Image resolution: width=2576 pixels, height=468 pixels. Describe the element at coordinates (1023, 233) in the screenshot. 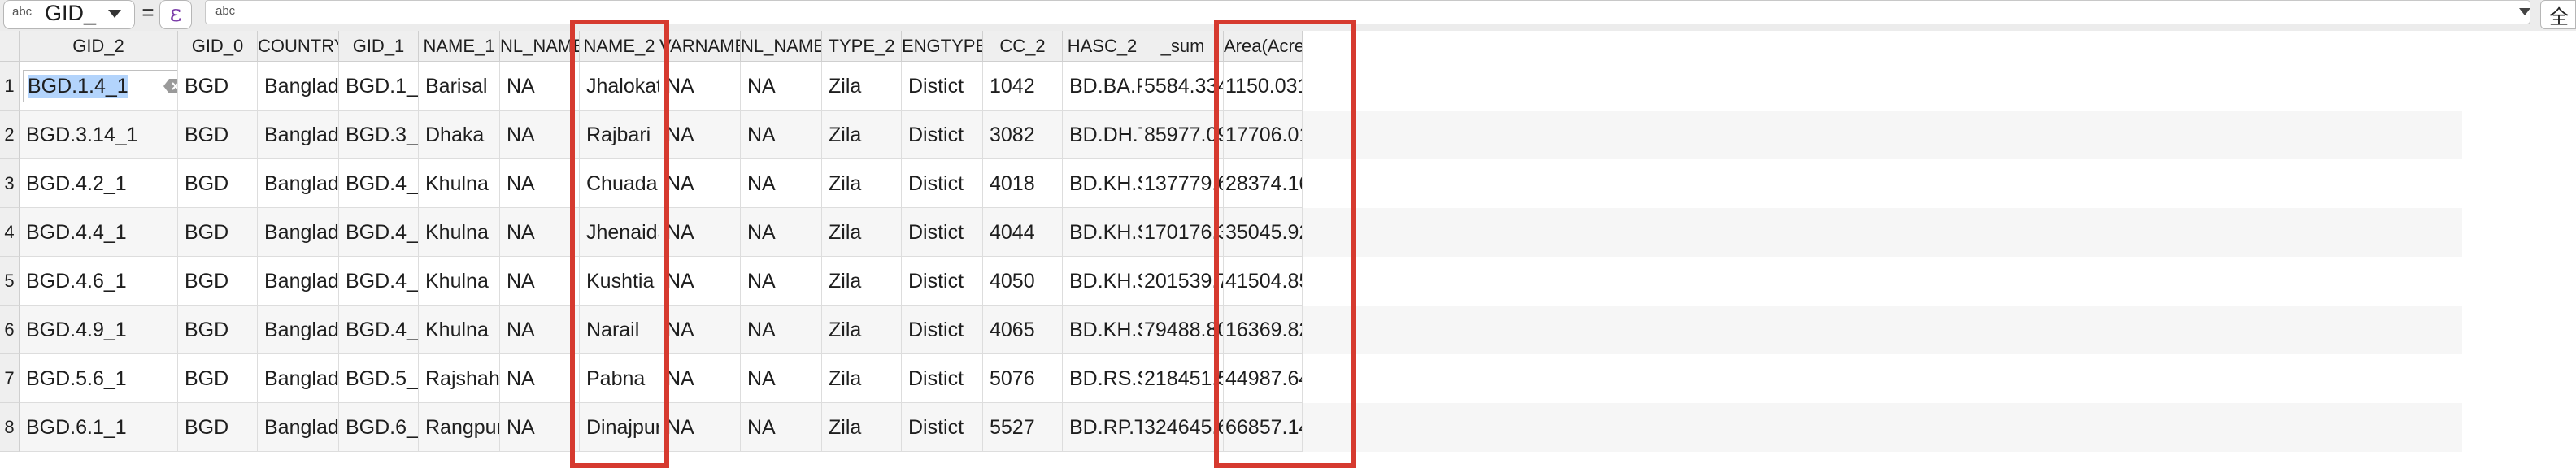

I see `table-cell: 4044` at that location.